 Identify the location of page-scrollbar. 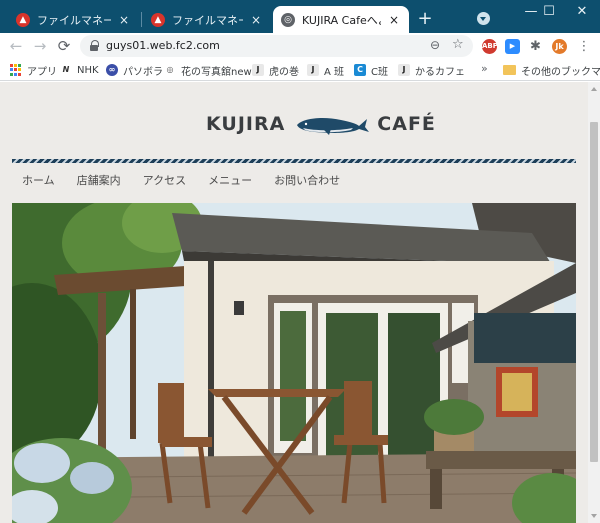
(594, 302).